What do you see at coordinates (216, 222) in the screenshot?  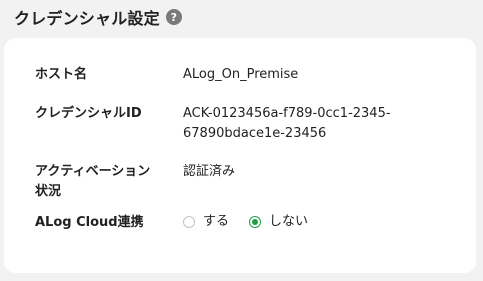 I see `radio-enable-label: する` at bounding box center [216, 222].